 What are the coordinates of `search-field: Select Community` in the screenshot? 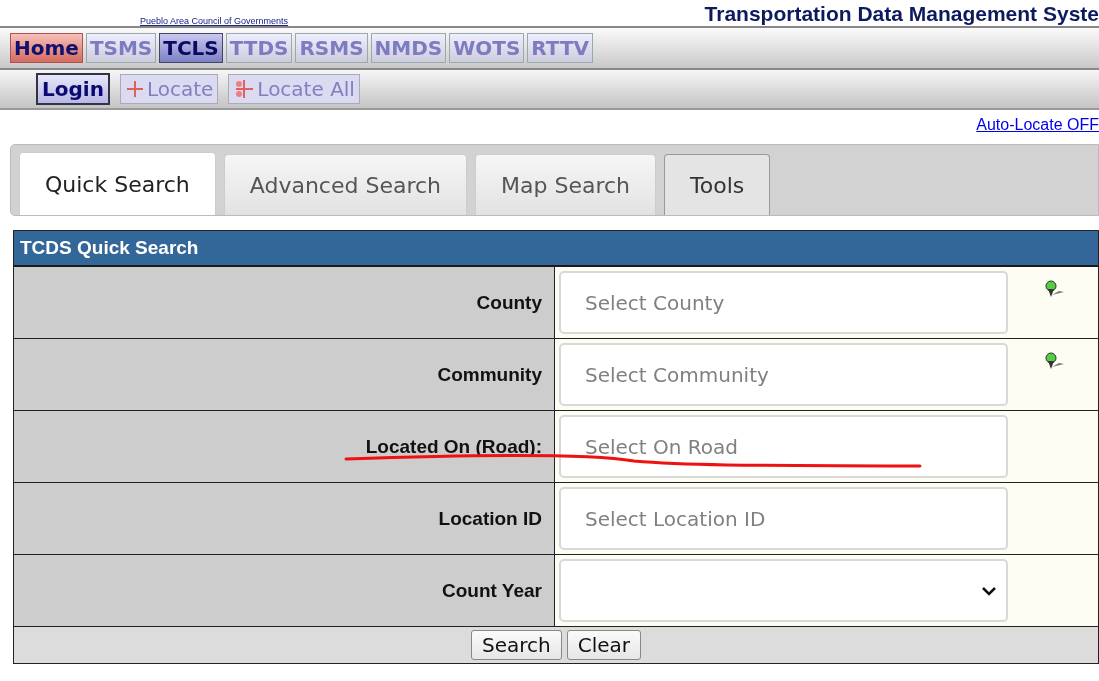 It's located at (783, 374).